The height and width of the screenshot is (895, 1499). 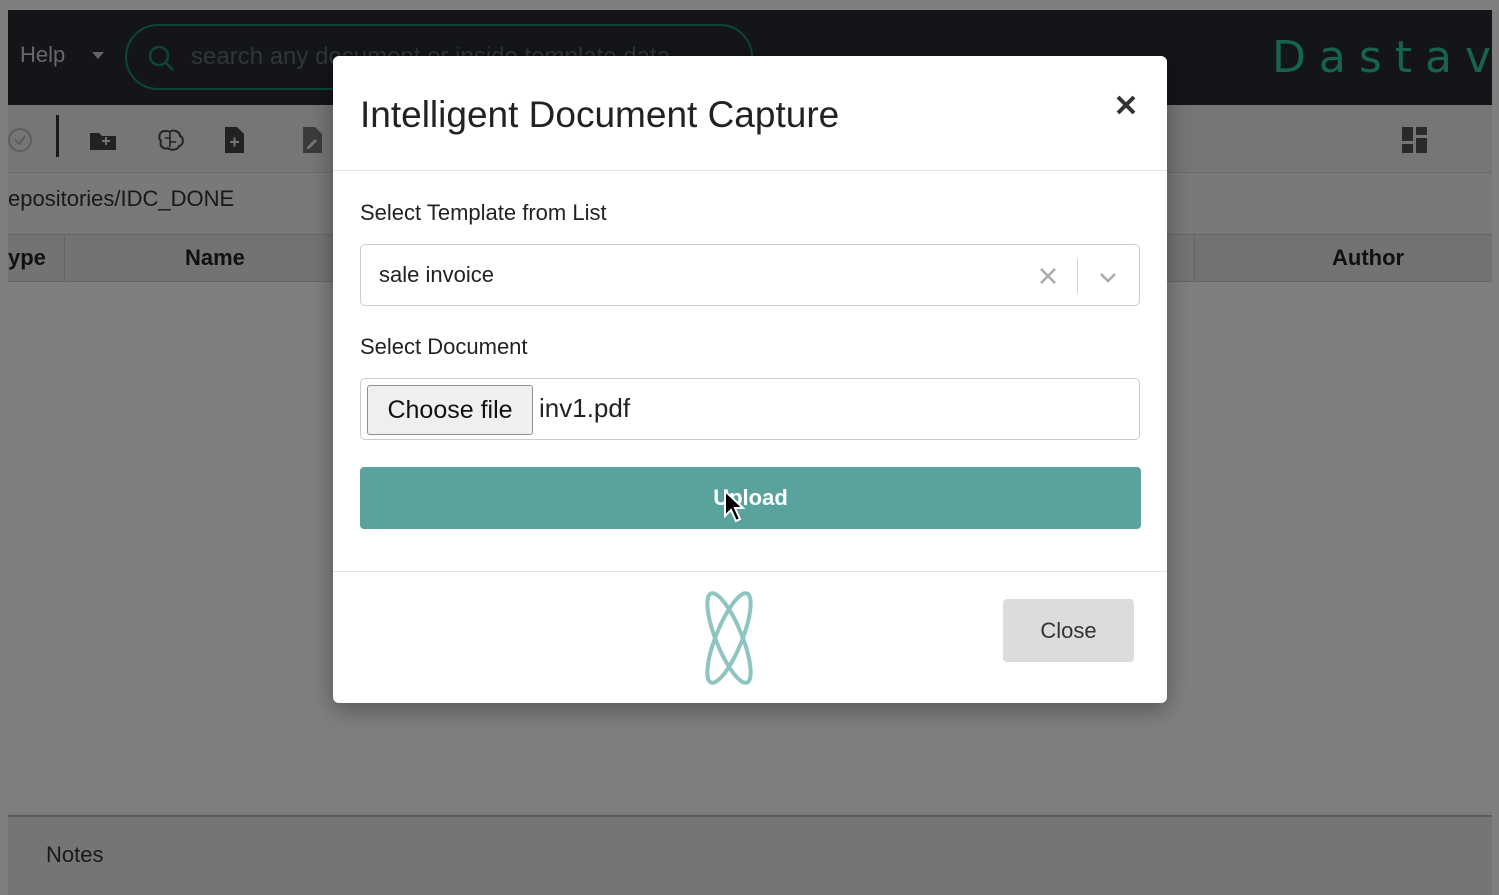 I want to click on file-input: Choose file inv1.pdf, so click(x=750, y=409).